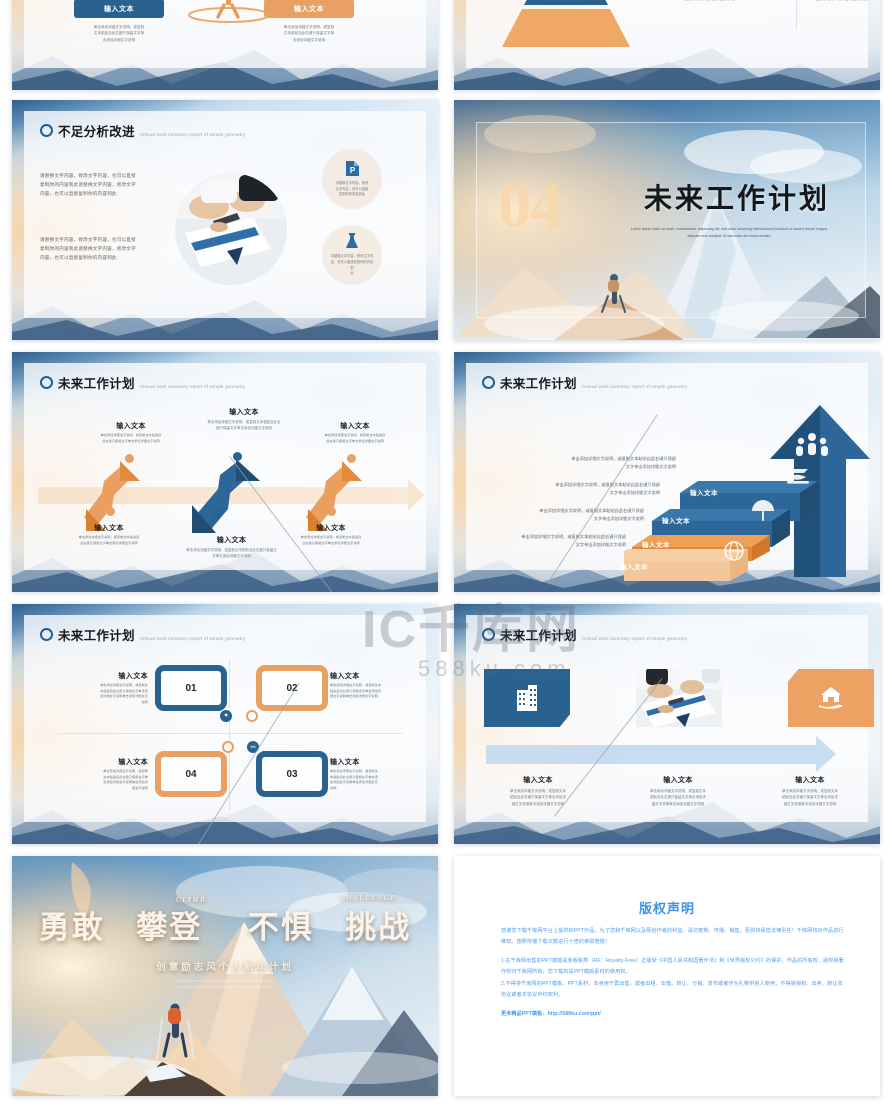 The image size is (892, 1106). Describe the element at coordinates (810, 780) in the screenshot. I see `card-label-3: 输入文本` at that location.